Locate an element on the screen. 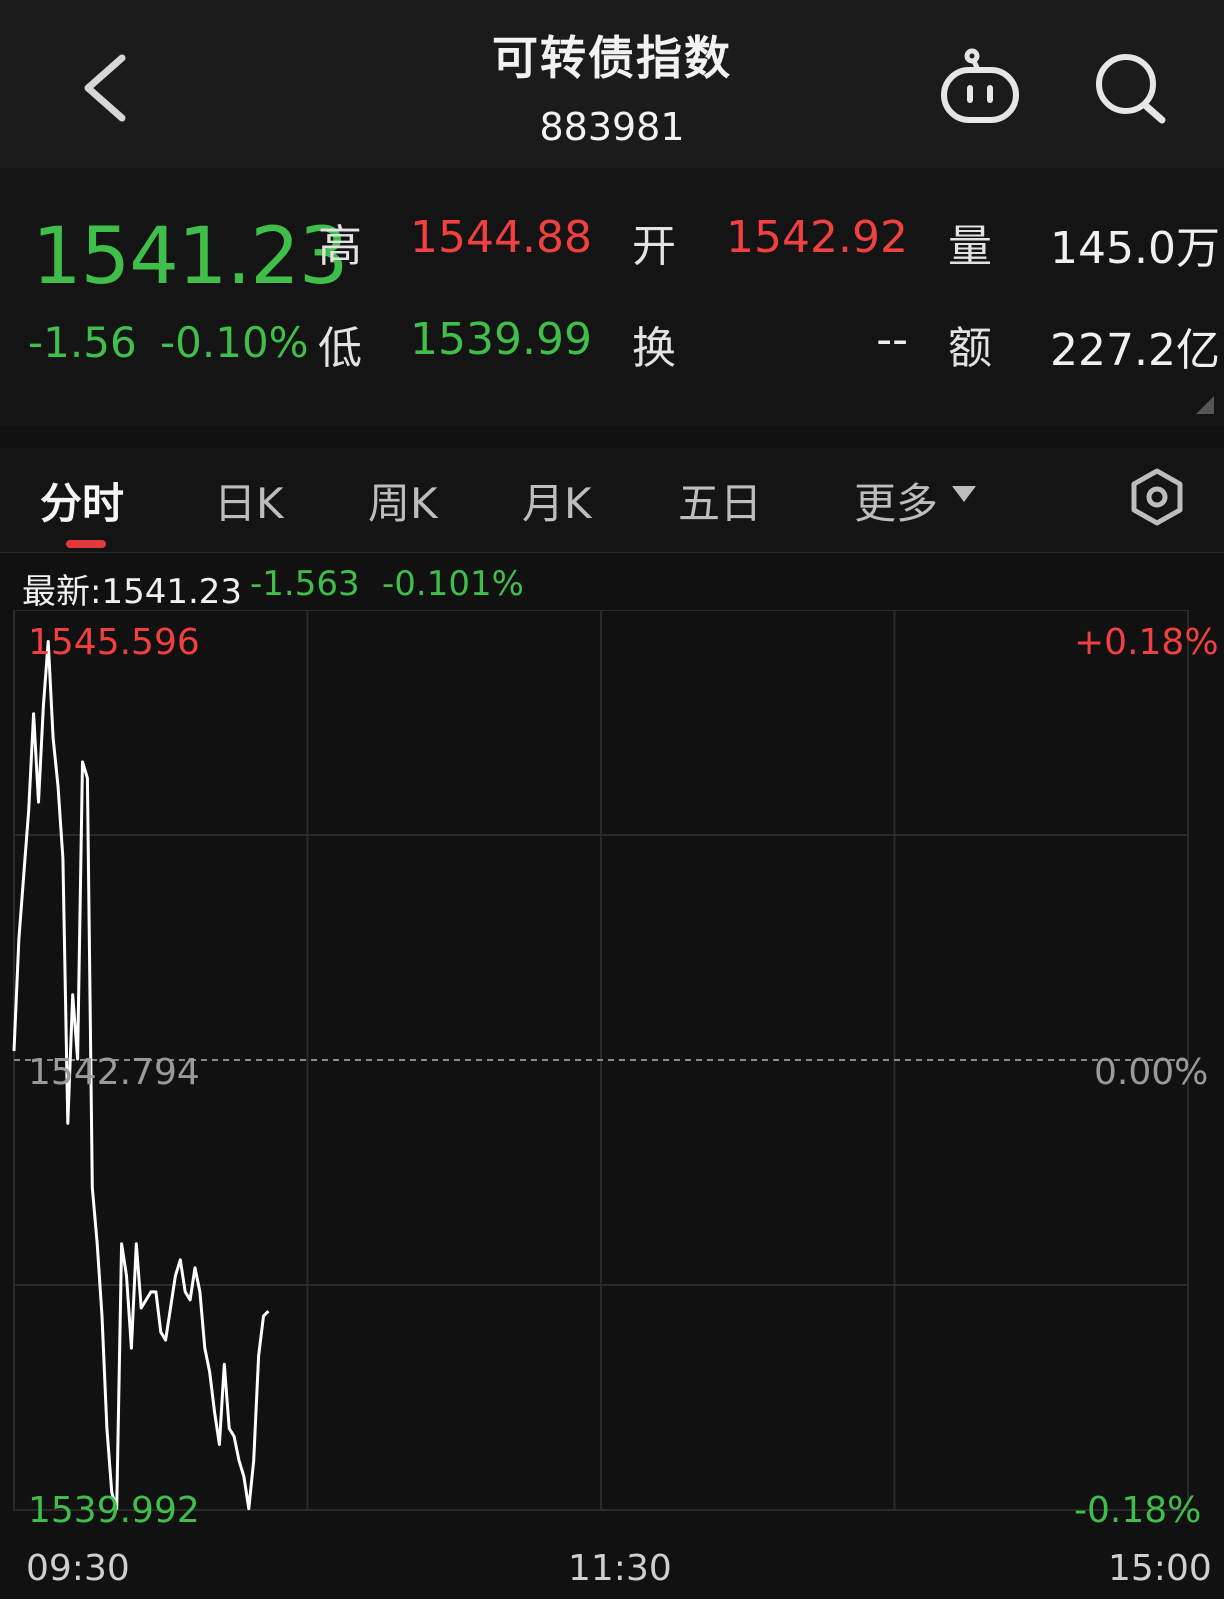 This screenshot has width=1224, height=1599. price-change: -1.56 is located at coordinates (82, 342).